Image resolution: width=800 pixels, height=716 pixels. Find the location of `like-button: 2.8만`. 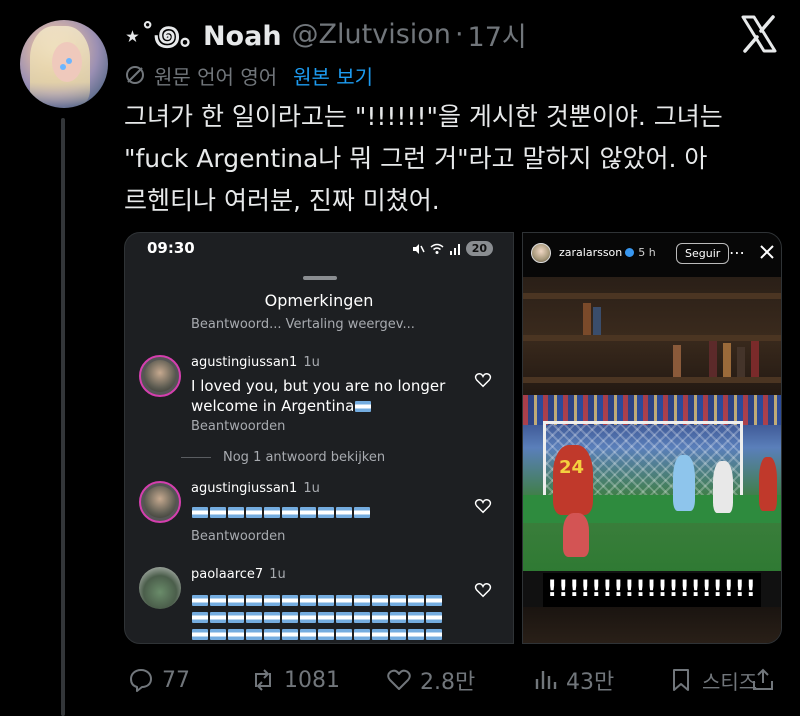

like-button: 2.8만 is located at coordinates (430, 680).